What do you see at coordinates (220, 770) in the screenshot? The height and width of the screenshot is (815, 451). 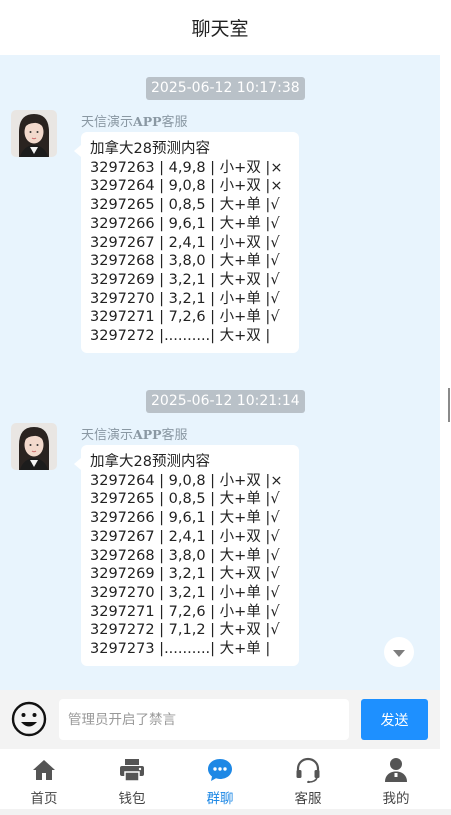 I see `chat-bubble-icon` at bounding box center [220, 770].